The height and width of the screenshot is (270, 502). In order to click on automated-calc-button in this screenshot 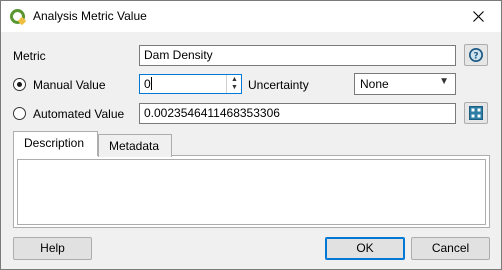, I will do `click(476, 113)`.